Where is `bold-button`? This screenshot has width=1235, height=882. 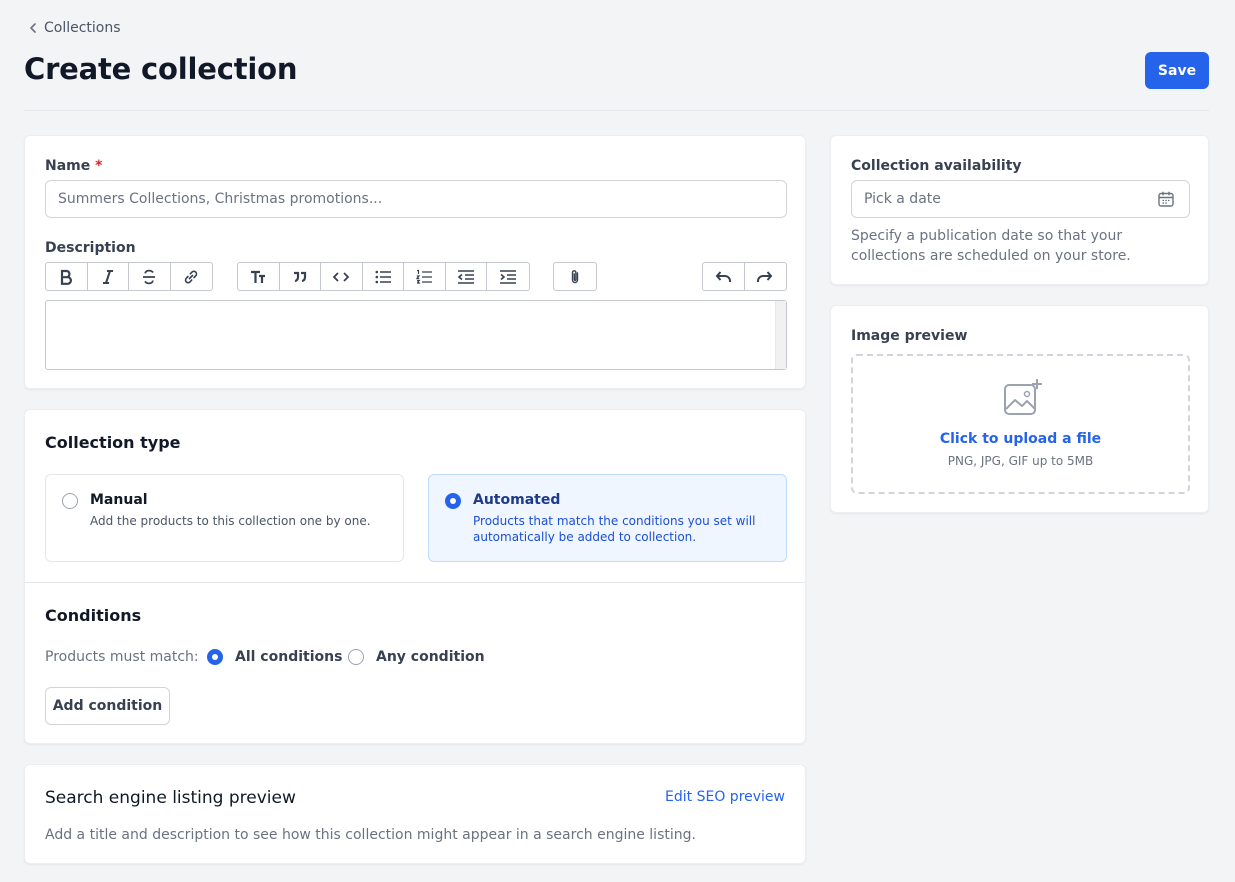
bold-button is located at coordinates (67, 276).